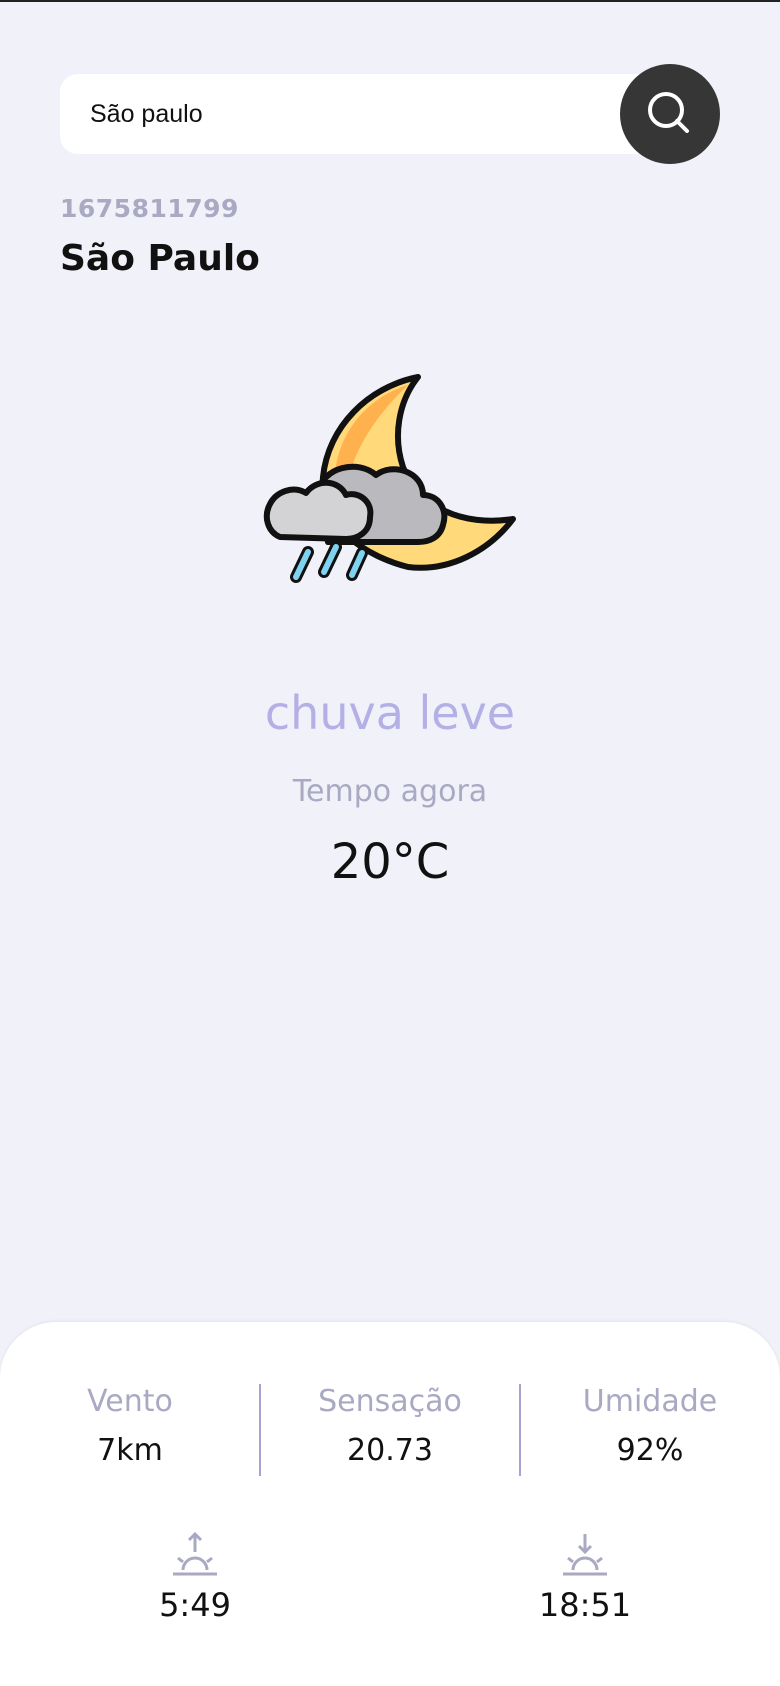 Image resolution: width=780 pixels, height=1686 pixels. Describe the element at coordinates (390, 1401) in the screenshot. I see `feels-like-label: Sensação` at that location.